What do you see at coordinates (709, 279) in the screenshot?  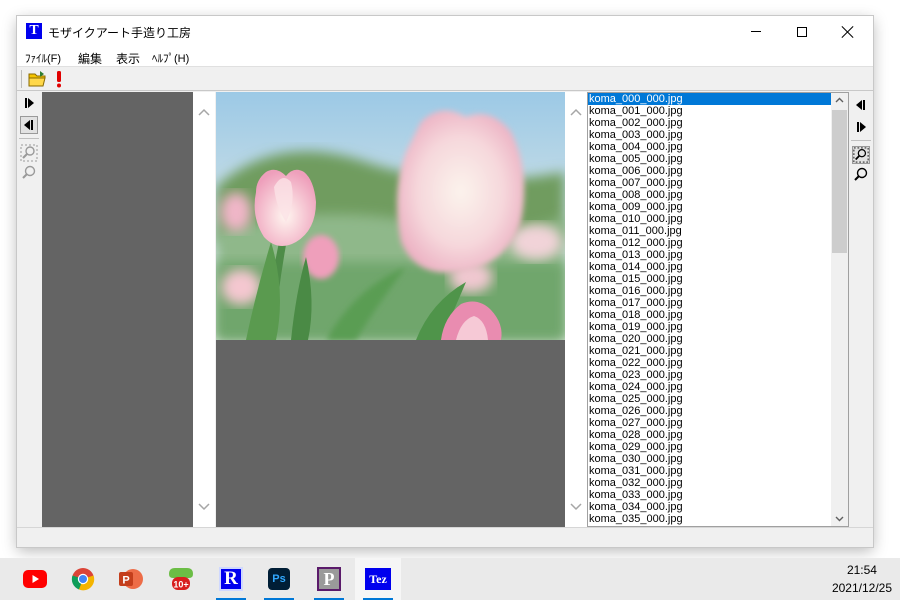 I see `list-item: koma_015_000.jpg` at bounding box center [709, 279].